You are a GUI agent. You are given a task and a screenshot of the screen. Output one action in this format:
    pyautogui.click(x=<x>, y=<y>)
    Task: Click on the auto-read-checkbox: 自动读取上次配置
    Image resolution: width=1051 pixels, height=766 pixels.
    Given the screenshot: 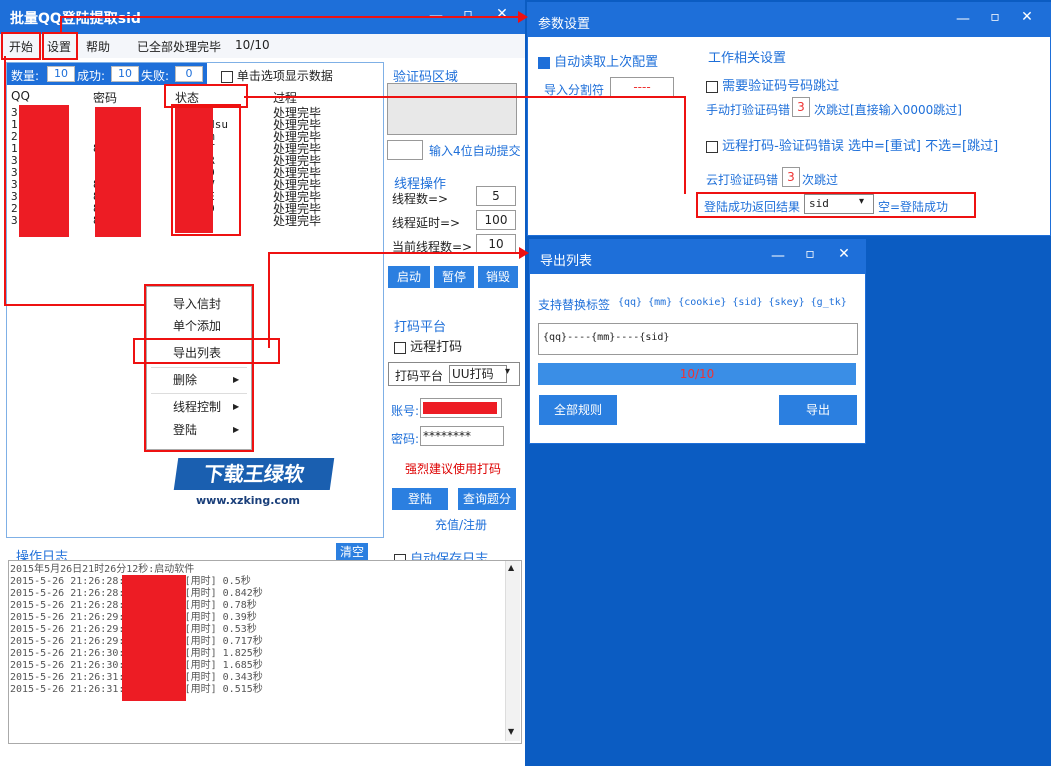 What is the action you would take?
    pyautogui.click(x=598, y=60)
    